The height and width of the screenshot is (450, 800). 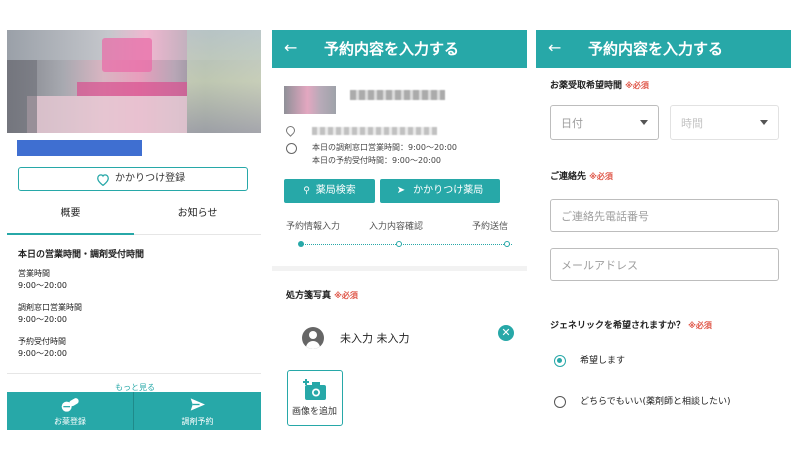 What do you see at coordinates (43, 285) in the screenshot?
I see `hours-value-1: 9:00〜20:00` at bounding box center [43, 285].